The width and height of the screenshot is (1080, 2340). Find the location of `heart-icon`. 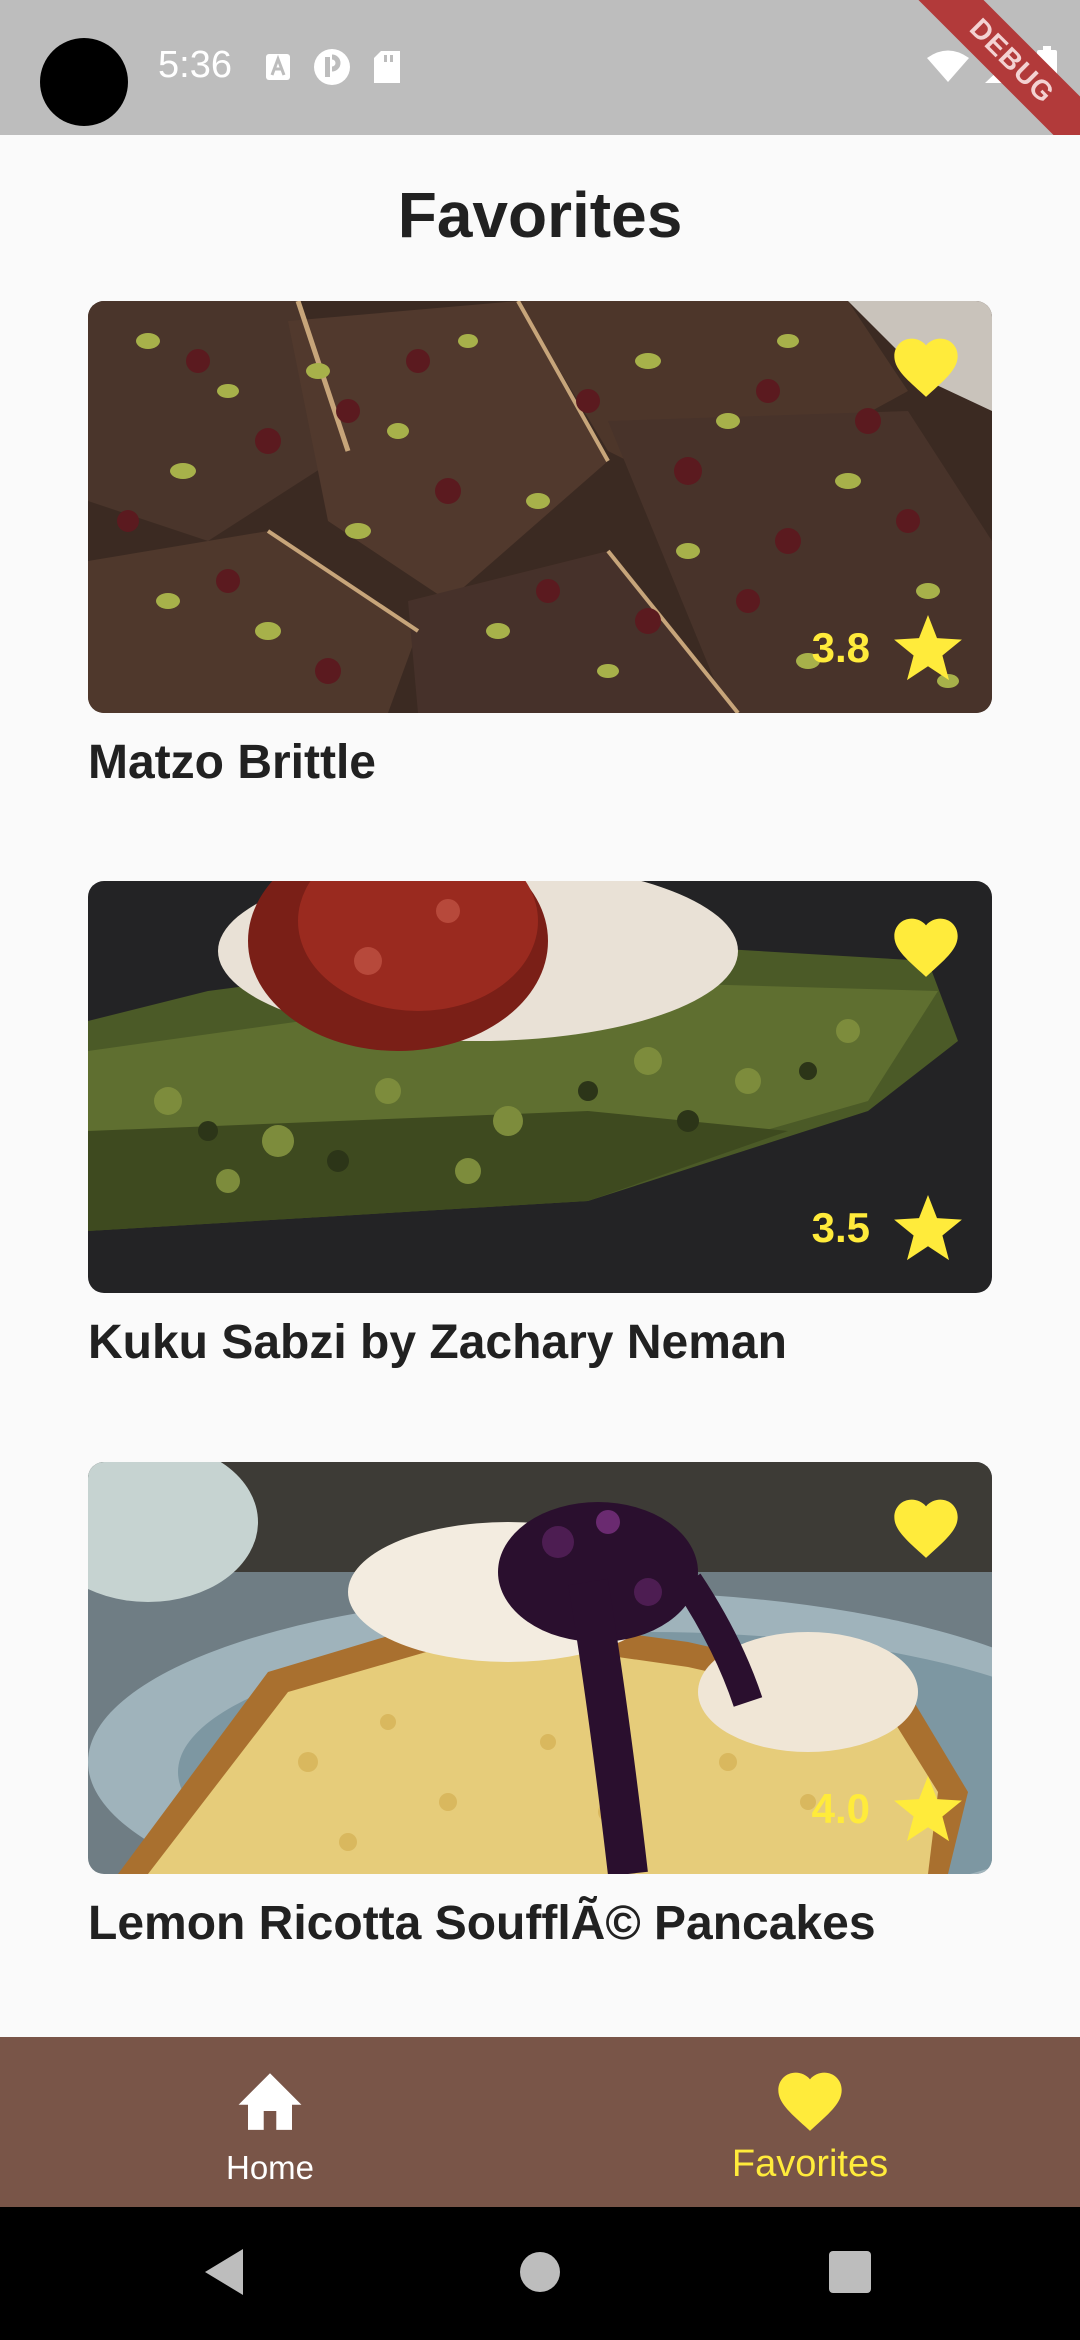

heart-icon is located at coordinates (810, 2101).